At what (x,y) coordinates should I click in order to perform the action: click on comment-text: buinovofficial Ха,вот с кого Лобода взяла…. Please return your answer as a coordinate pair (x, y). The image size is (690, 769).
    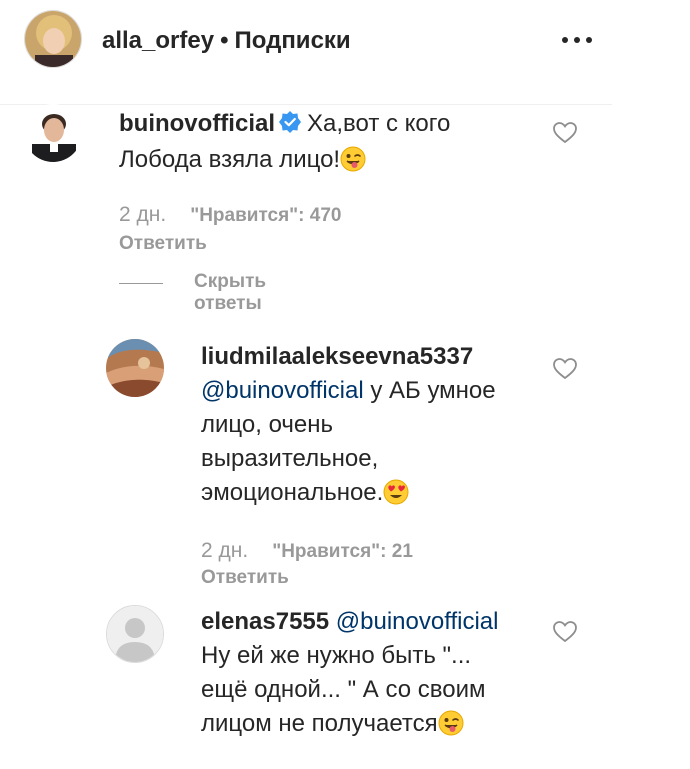
    Looking at the image, I should click on (284, 144).